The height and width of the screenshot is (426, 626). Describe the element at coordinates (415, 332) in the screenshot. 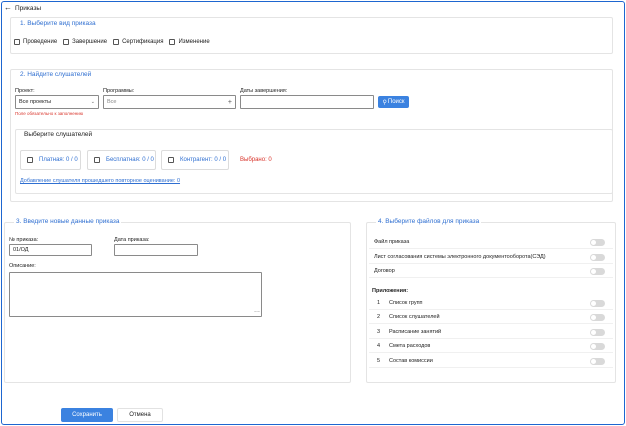

I see `appendix-name: Расписание занятий` at that location.